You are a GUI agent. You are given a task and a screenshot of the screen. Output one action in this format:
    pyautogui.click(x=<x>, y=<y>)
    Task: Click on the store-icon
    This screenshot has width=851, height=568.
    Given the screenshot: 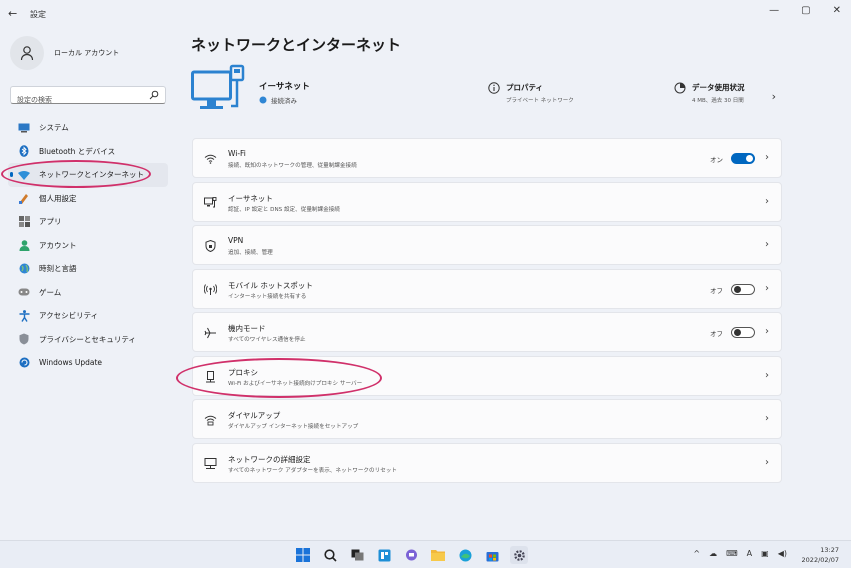 What is the action you would take?
    pyautogui.click(x=492, y=555)
    